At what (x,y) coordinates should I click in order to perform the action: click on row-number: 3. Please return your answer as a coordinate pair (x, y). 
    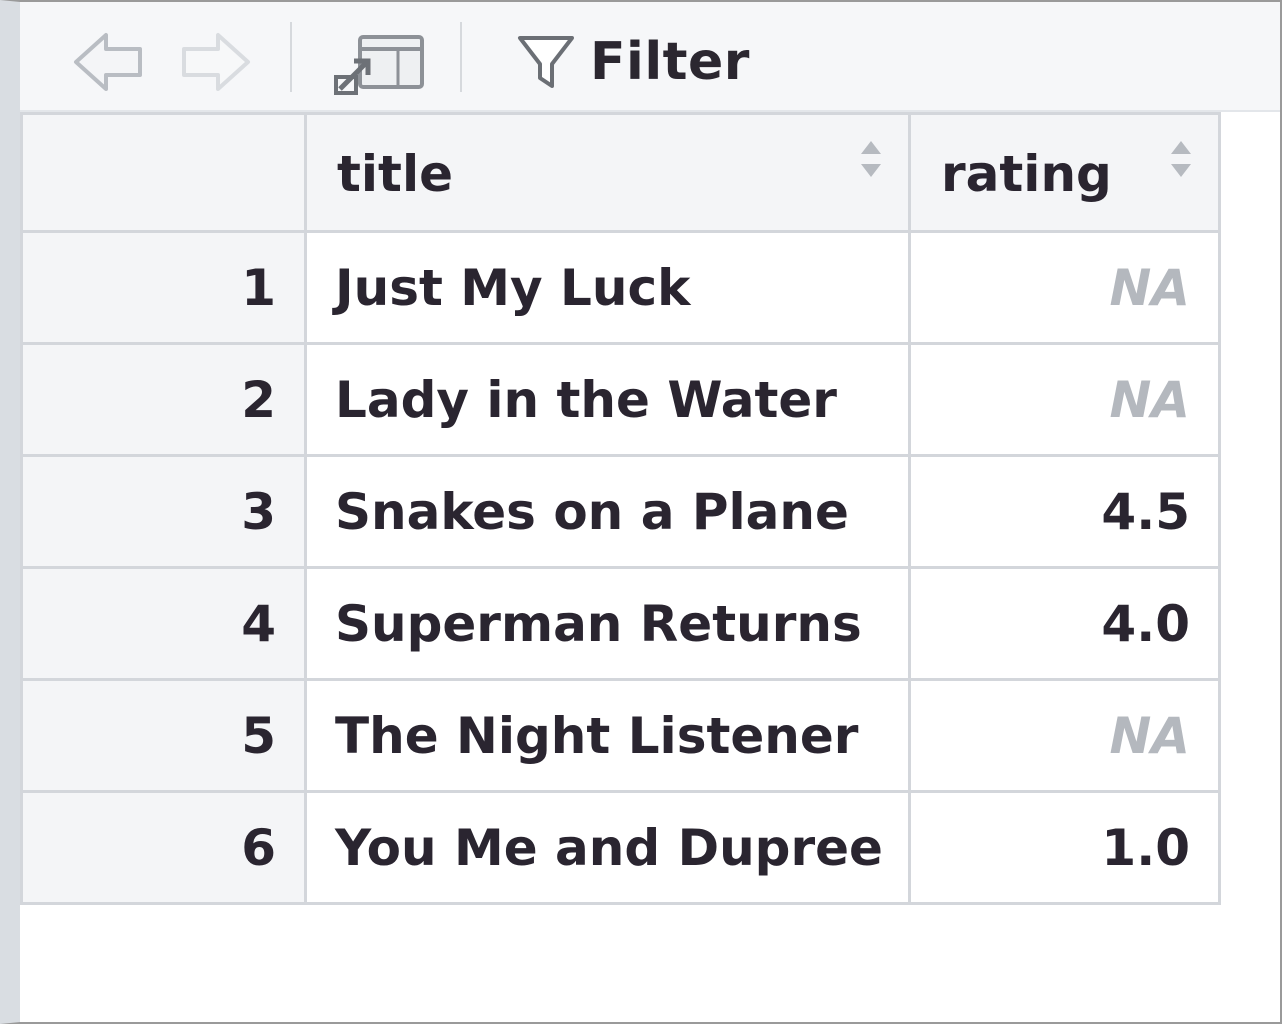
    Looking at the image, I should click on (163, 511).